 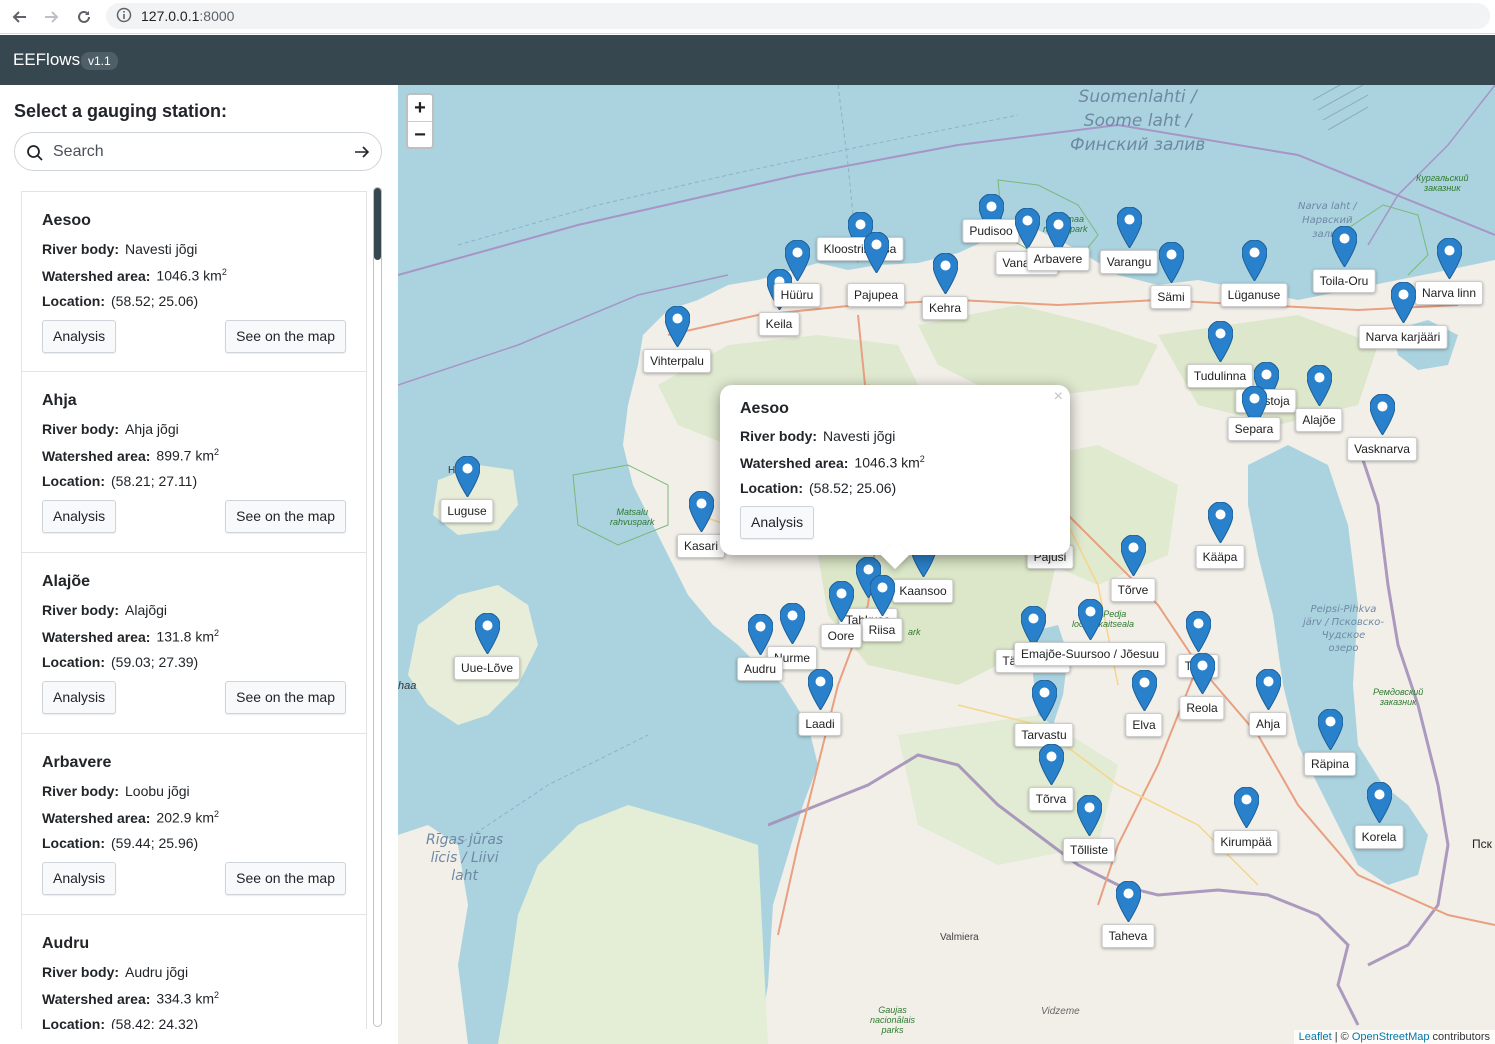 I want to click on back-icon, so click(x=19, y=17).